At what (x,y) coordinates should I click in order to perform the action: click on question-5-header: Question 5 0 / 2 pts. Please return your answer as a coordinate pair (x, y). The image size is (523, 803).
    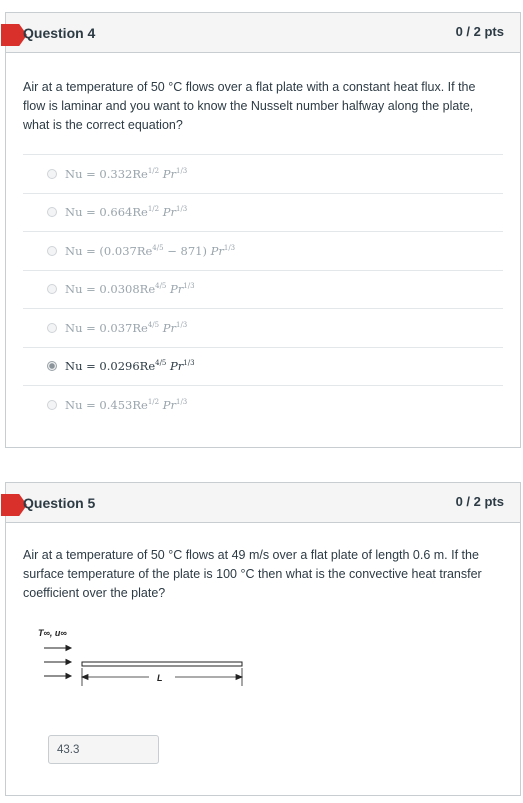
    Looking at the image, I should click on (260, 503).